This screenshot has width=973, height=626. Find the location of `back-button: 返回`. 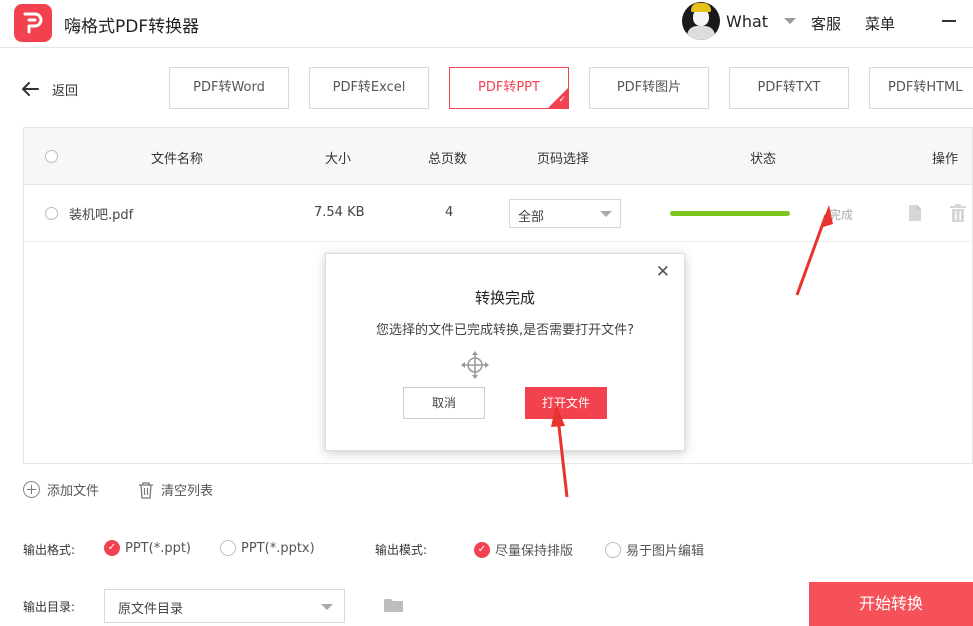

back-button: 返回 is located at coordinates (49, 89).